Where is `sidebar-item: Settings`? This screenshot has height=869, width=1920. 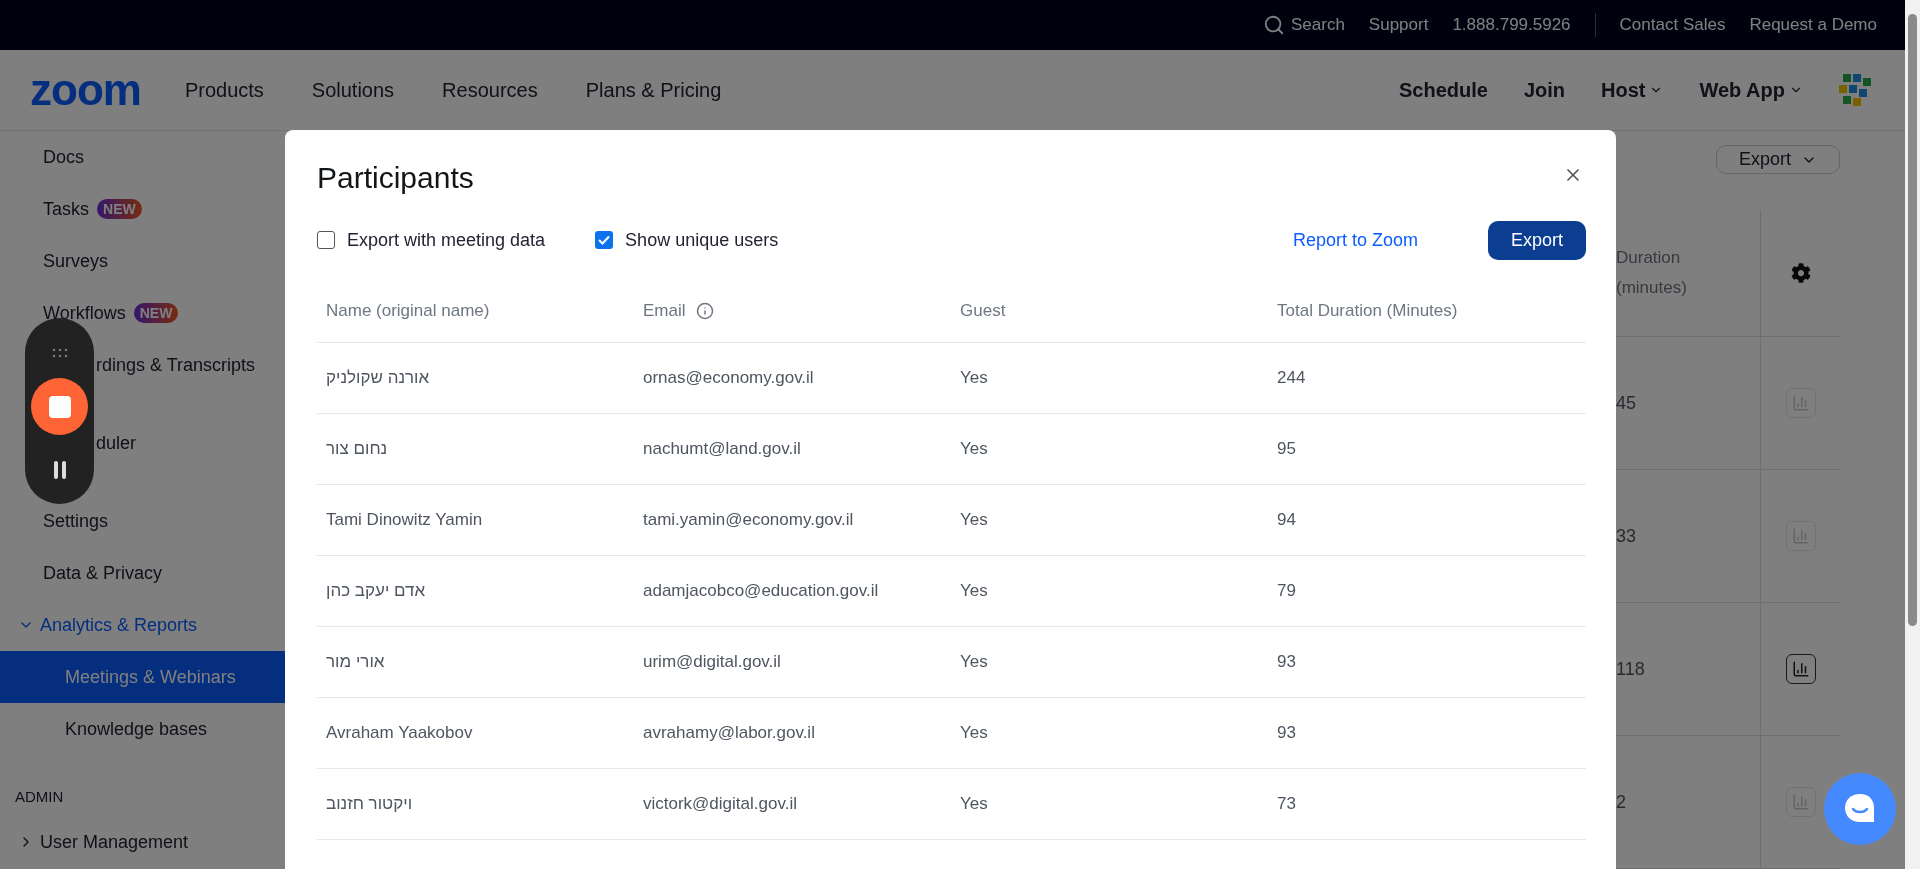 sidebar-item: Settings is located at coordinates (142, 521).